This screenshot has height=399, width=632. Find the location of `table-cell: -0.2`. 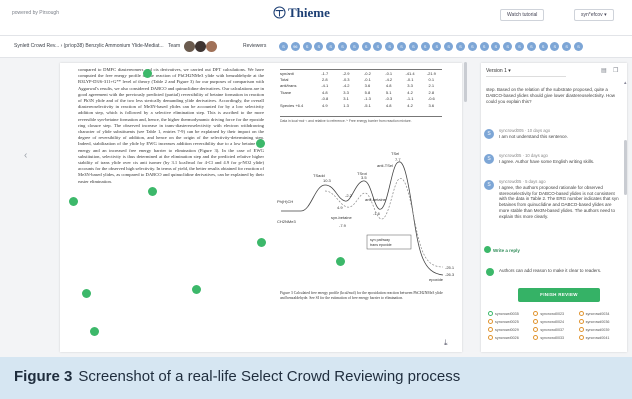

table-cell: -0.2 is located at coordinates (367, 73).